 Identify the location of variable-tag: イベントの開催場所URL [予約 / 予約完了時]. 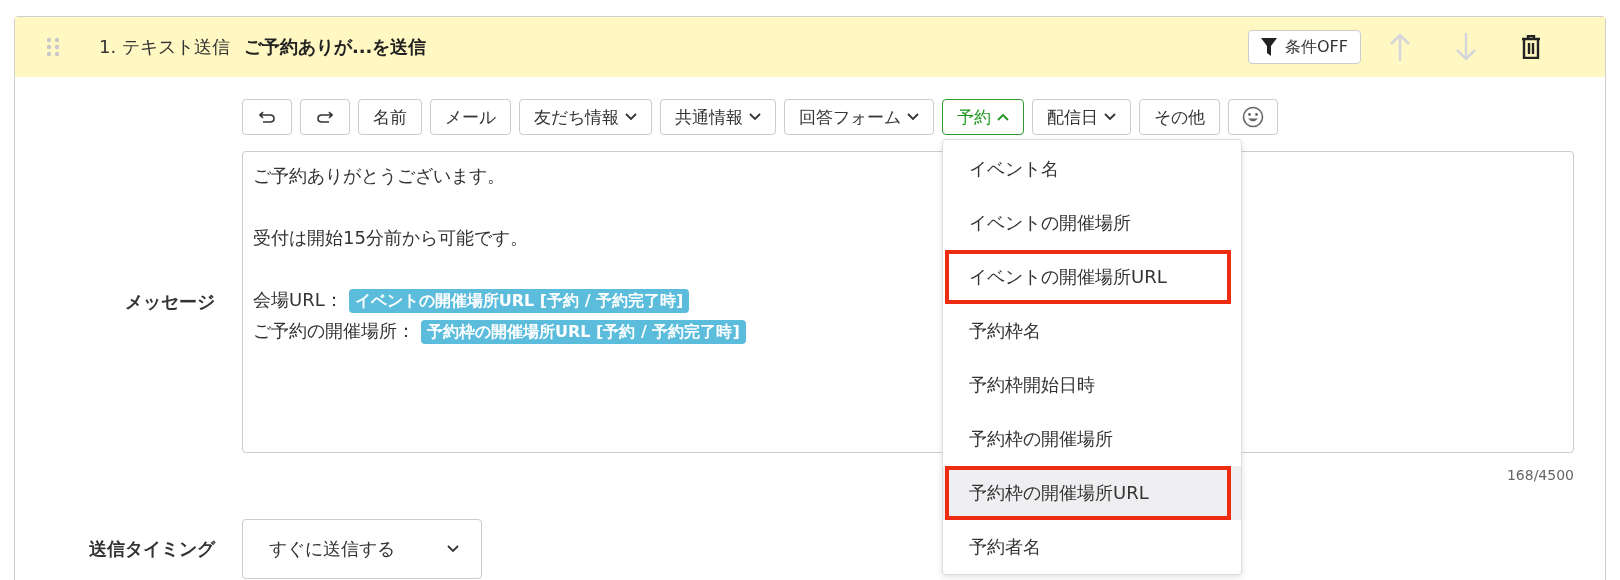
(519, 301).